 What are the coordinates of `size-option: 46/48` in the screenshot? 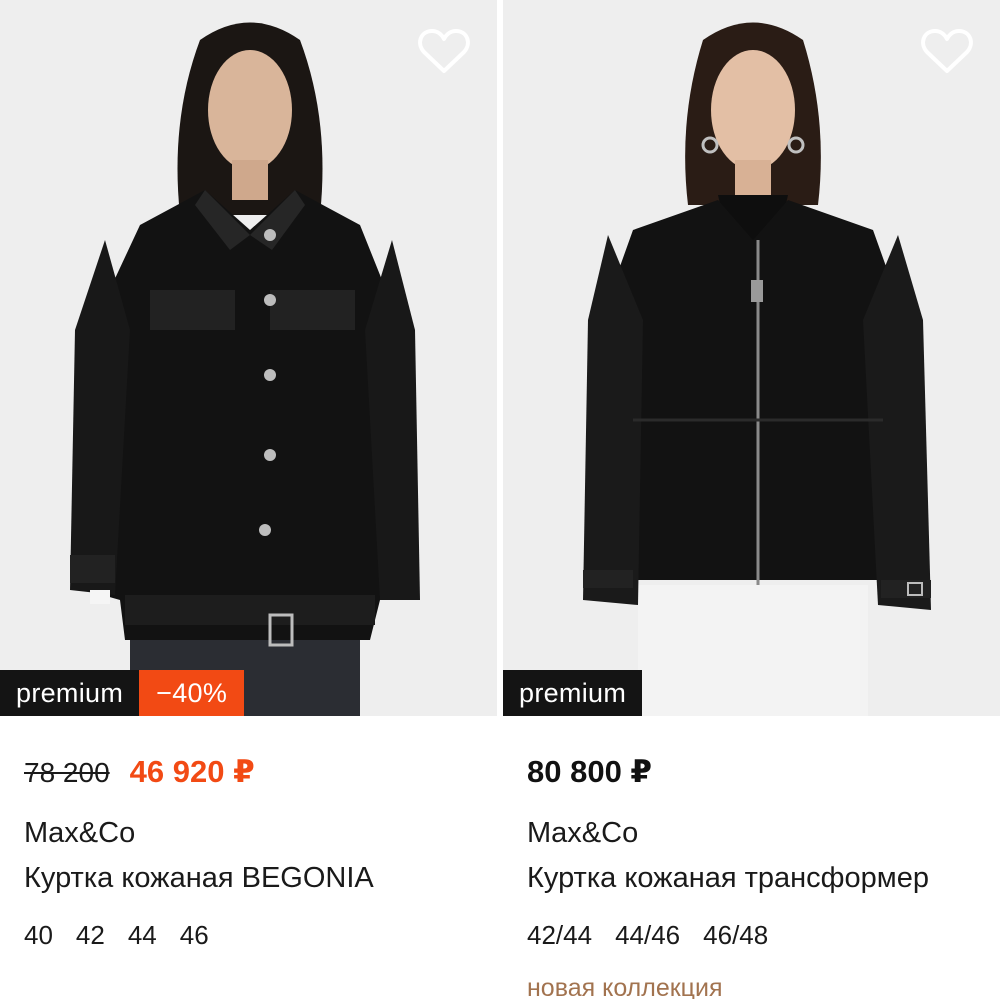 It's located at (736, 935).